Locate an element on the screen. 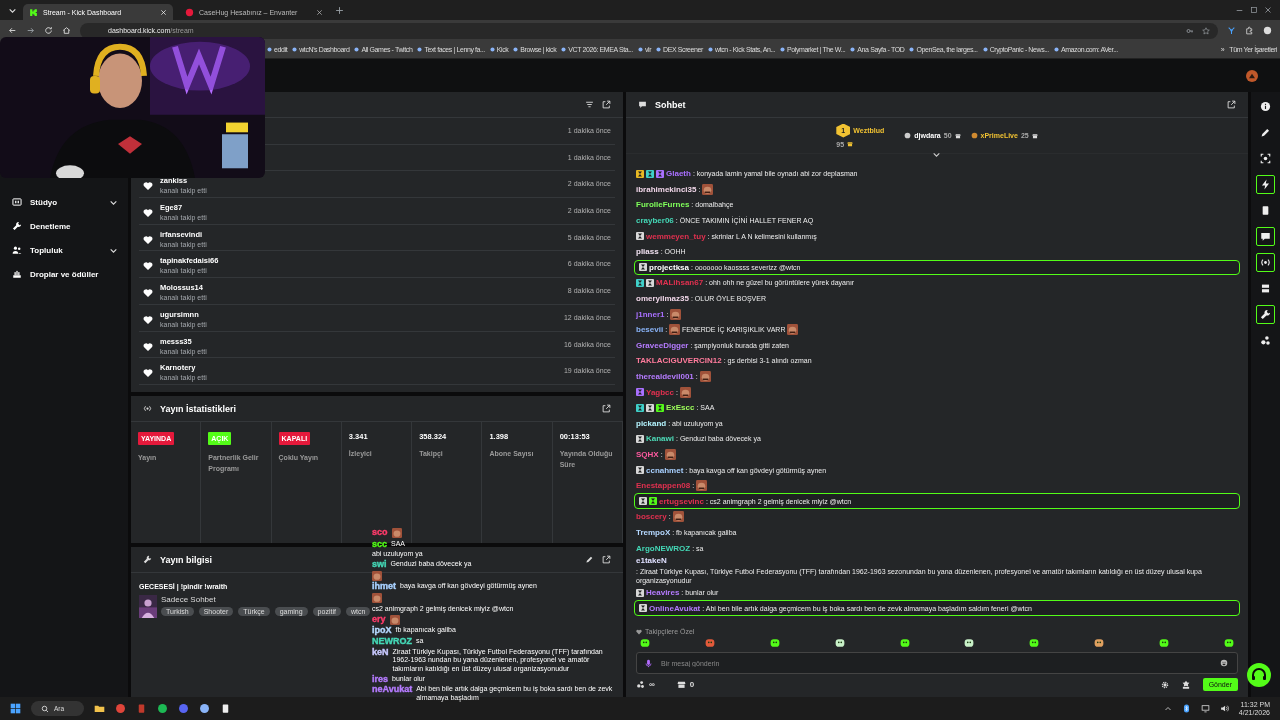 This screenshot has width=1280, height=720. search-icon is located at coordinates (45, 708).